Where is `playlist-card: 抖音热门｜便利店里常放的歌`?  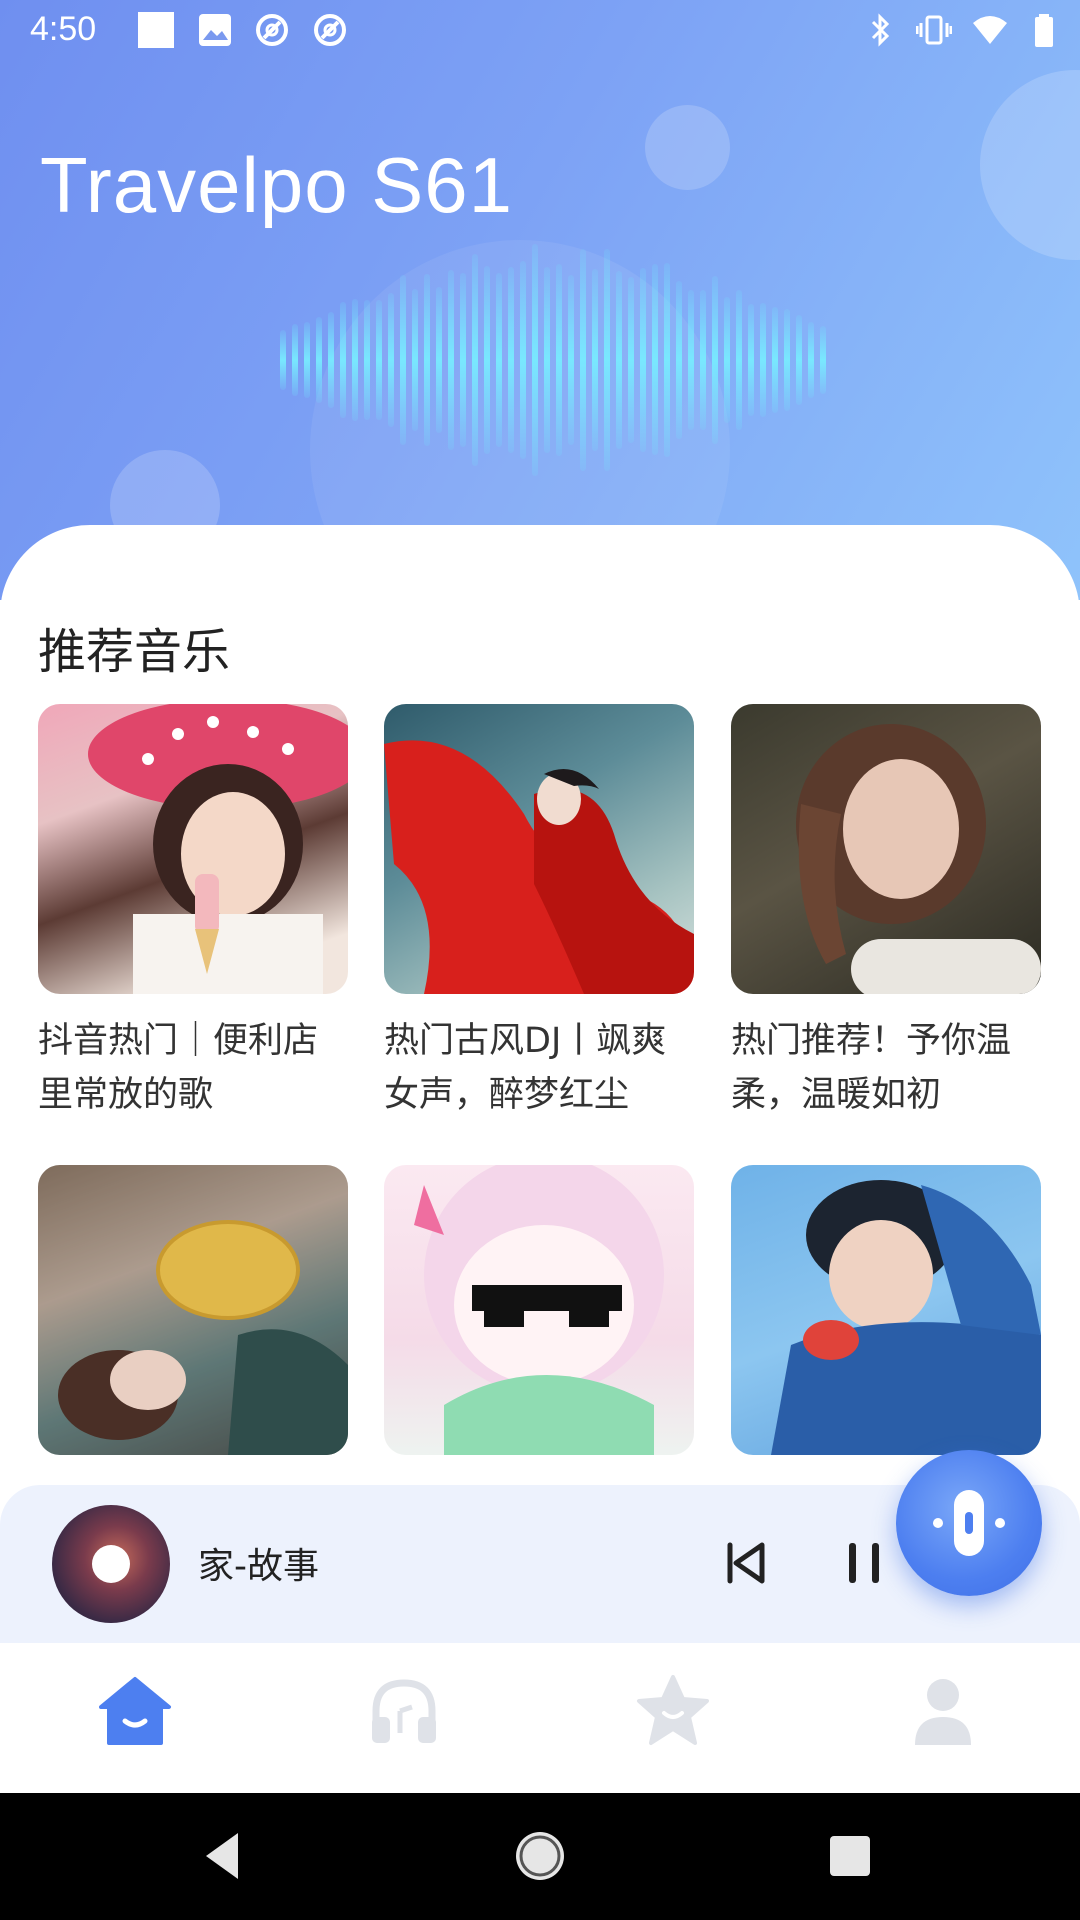
playlist-card: 抖音热门｜便利店里常放的歌 is located at coordinates (193, 913).